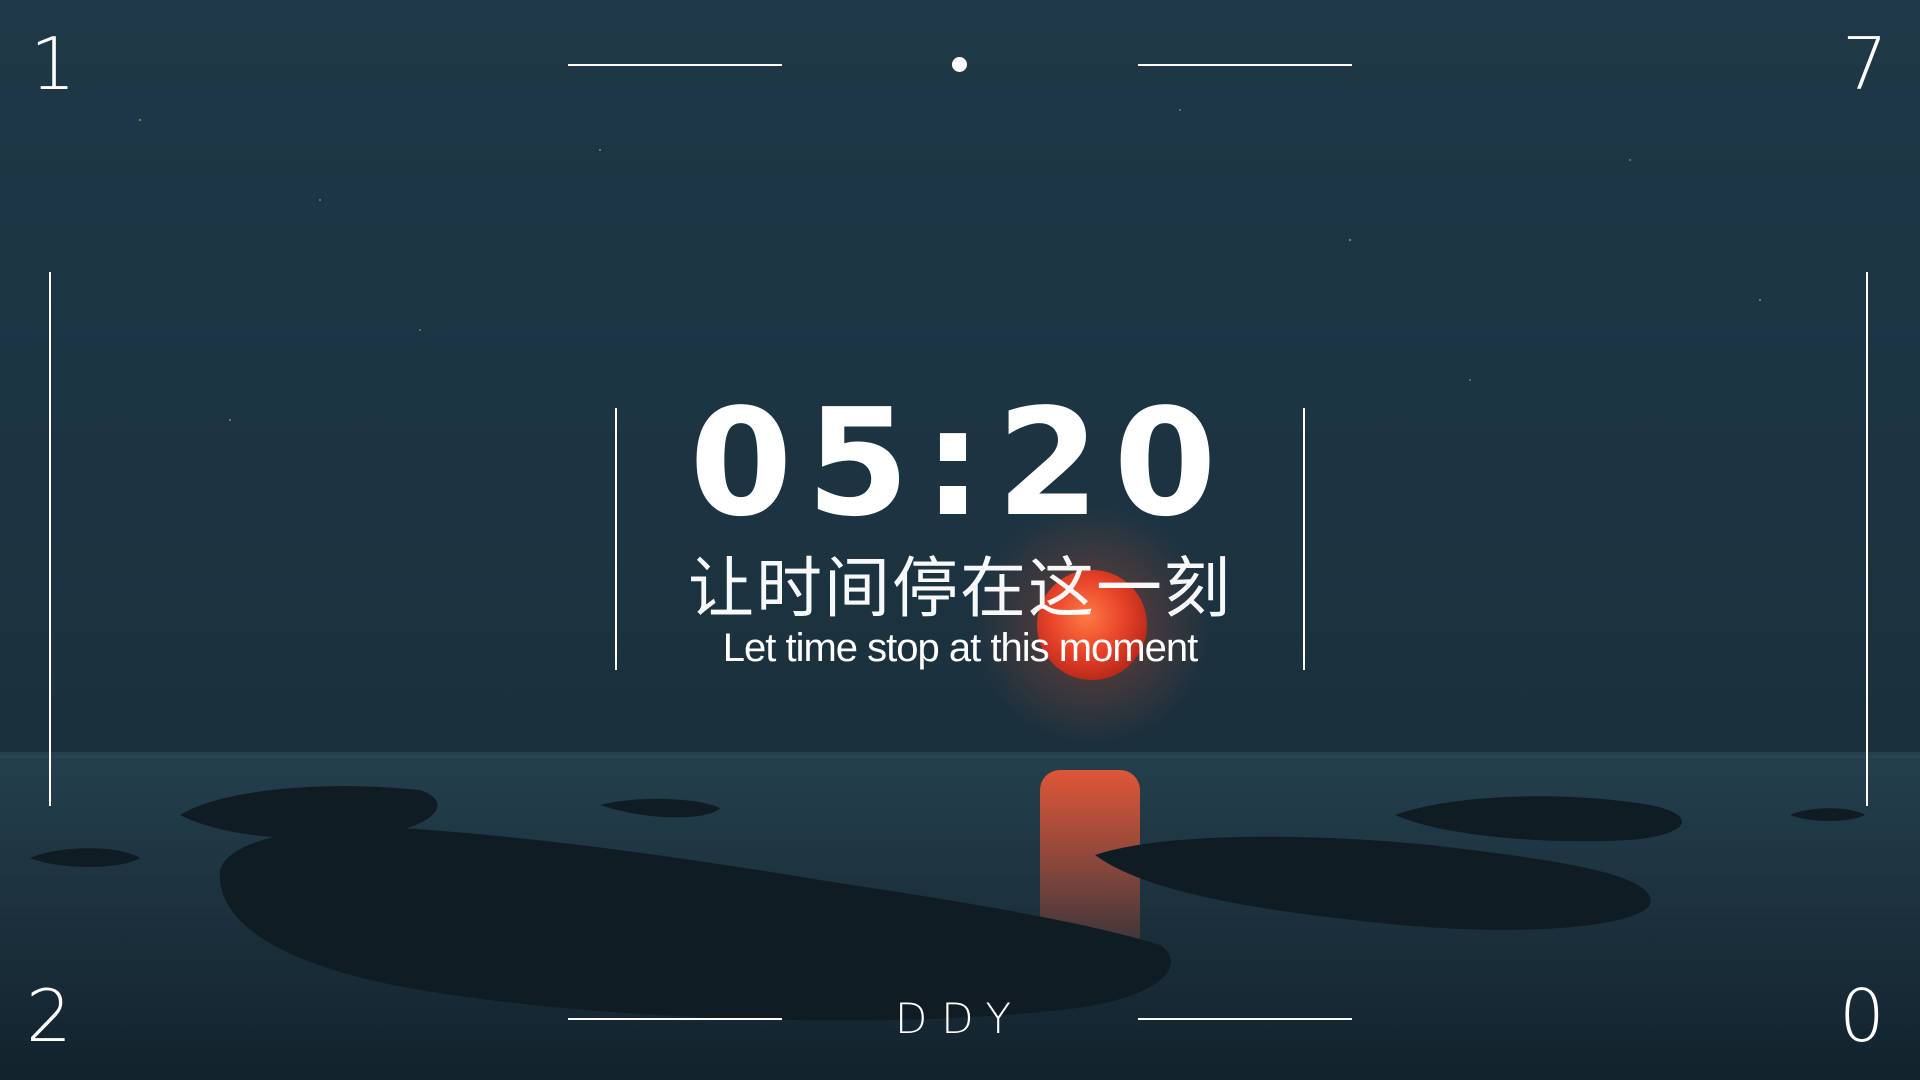 This screenshot has width=1920, height=1080. What do you see at coordinates (1867, 539) in the screenshot?
I see `right-frame-line` at bounding box center [1867, 539].